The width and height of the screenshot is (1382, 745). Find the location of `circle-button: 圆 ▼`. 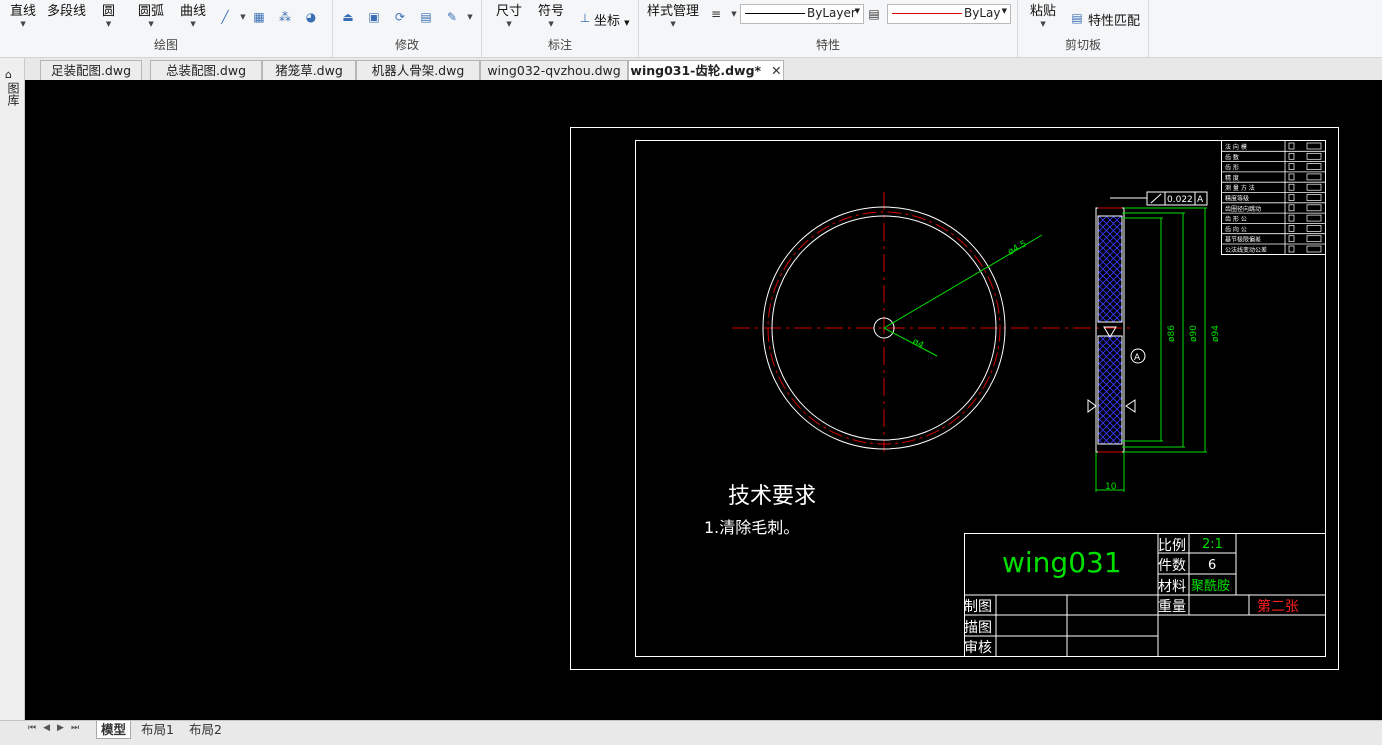

circle-button: 圆 ▼ is located at coordinates (108, 14).